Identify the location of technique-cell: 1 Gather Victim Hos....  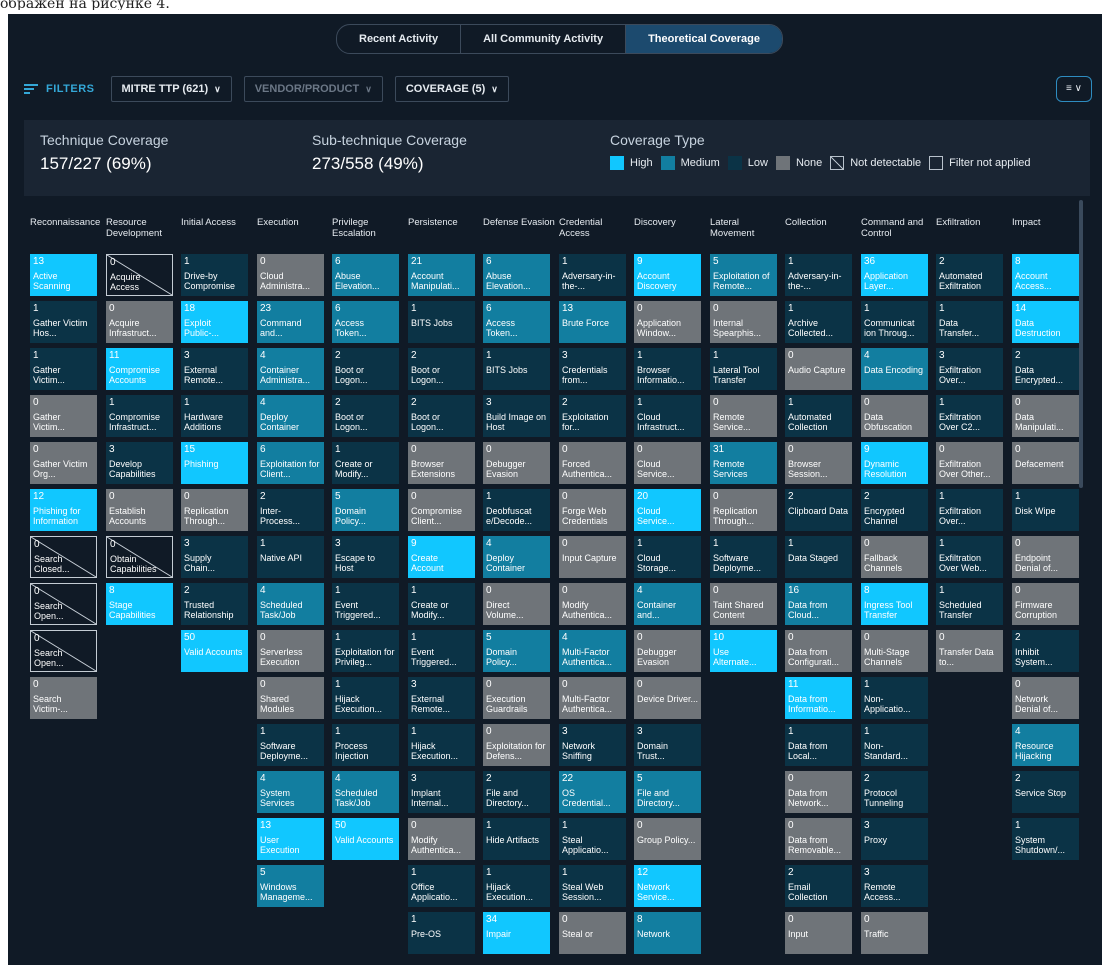
(63, 322).